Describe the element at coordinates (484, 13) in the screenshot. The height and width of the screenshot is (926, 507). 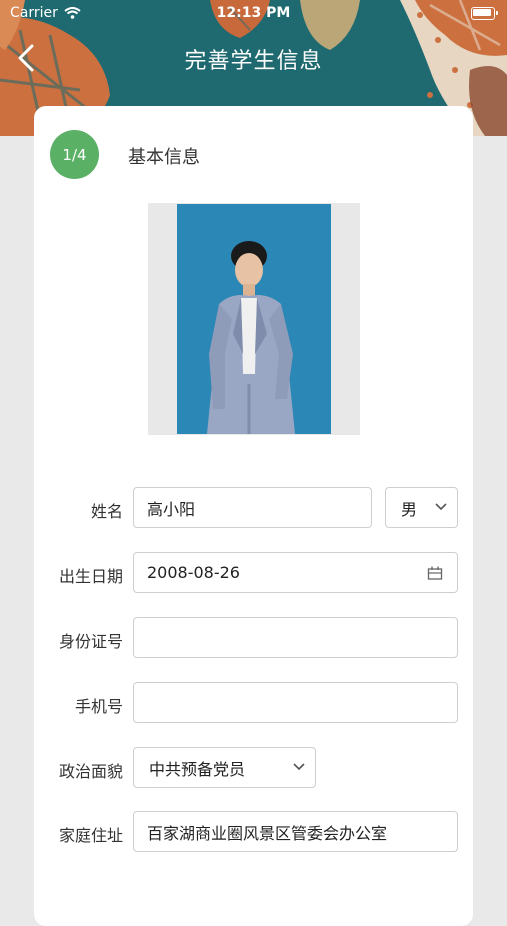
I see `battery-icon` at that location.